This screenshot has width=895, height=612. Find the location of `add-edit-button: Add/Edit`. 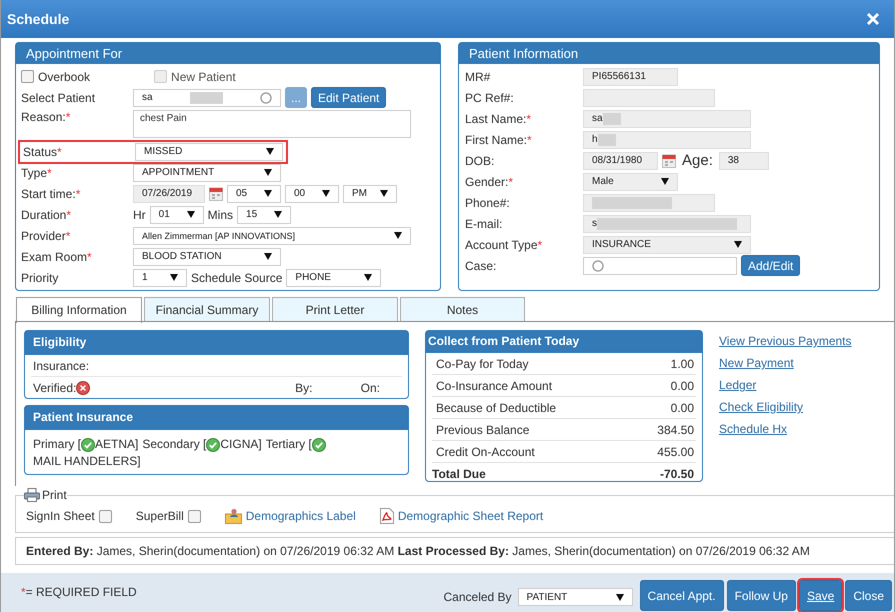

add-edit-button: Add/Edit is located at coordinates (770, 265).